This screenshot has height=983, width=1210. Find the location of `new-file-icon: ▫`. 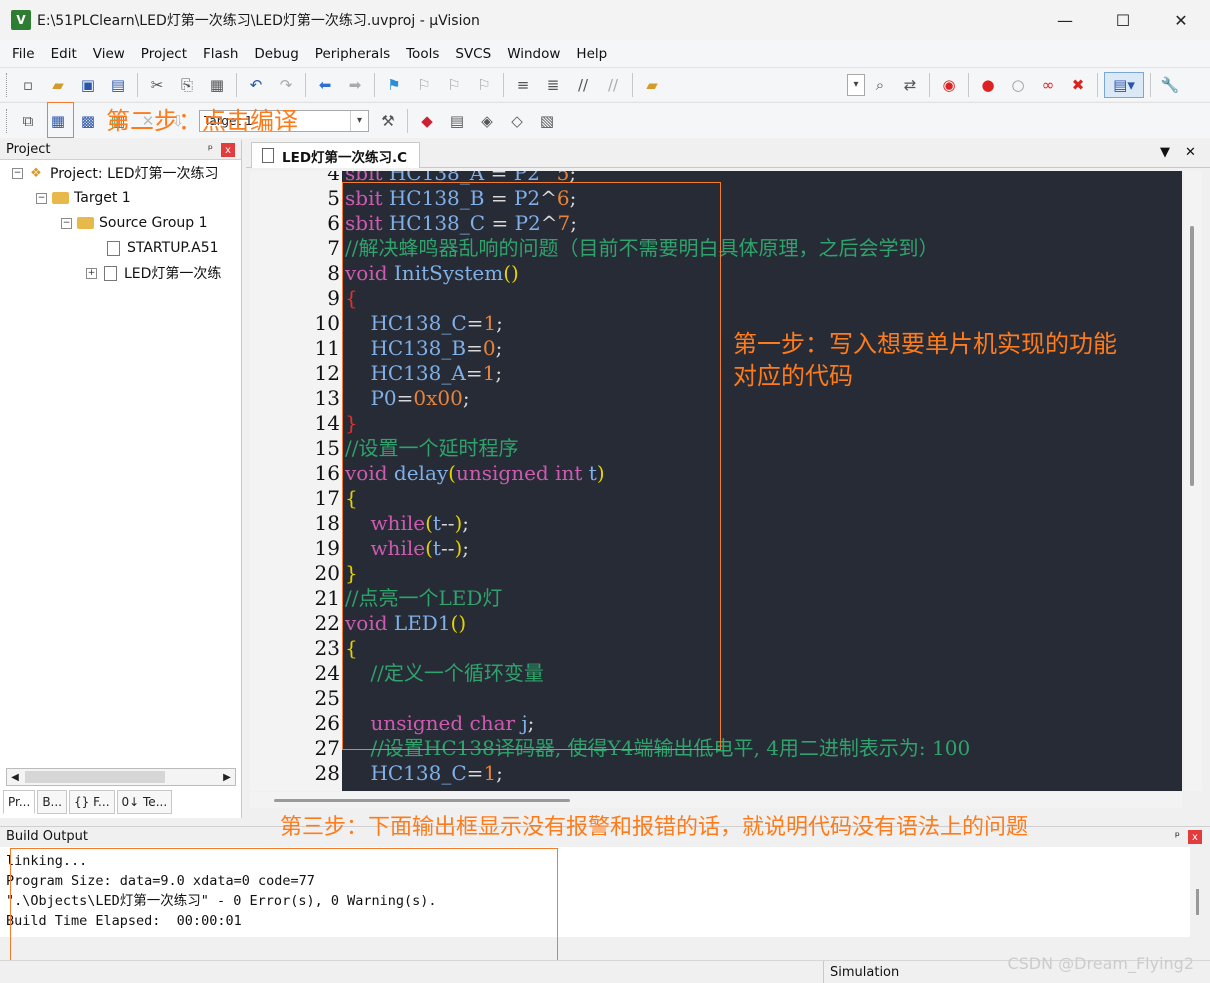

new-file-icon: ▫ is located at coordinates (28, 85).